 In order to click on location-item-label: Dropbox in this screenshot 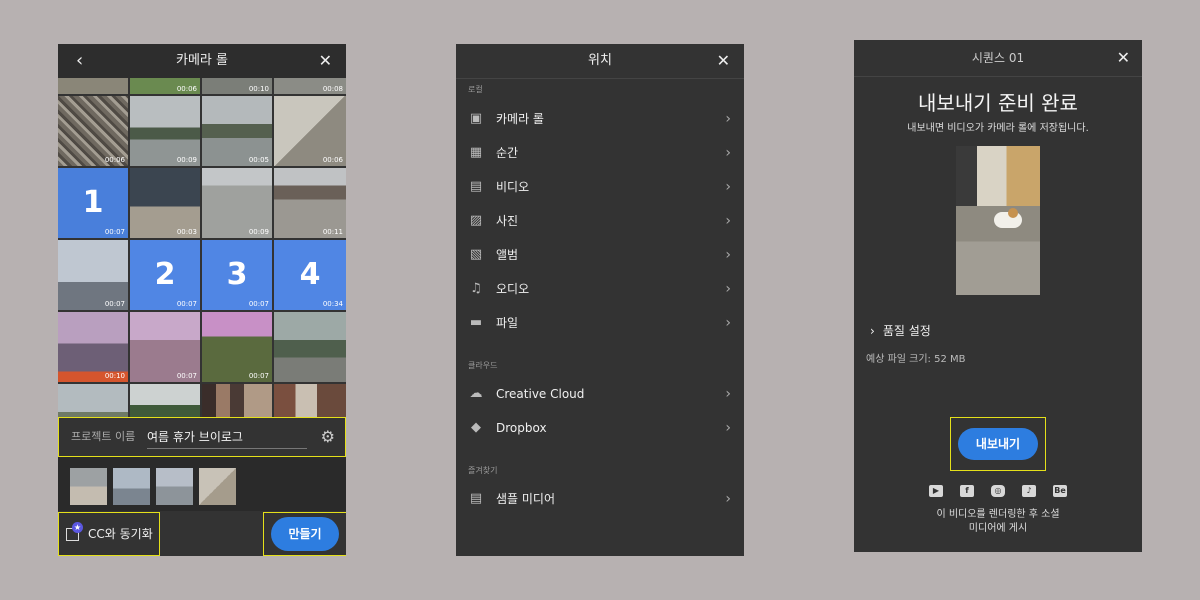, I will do `click(521, 428)`.